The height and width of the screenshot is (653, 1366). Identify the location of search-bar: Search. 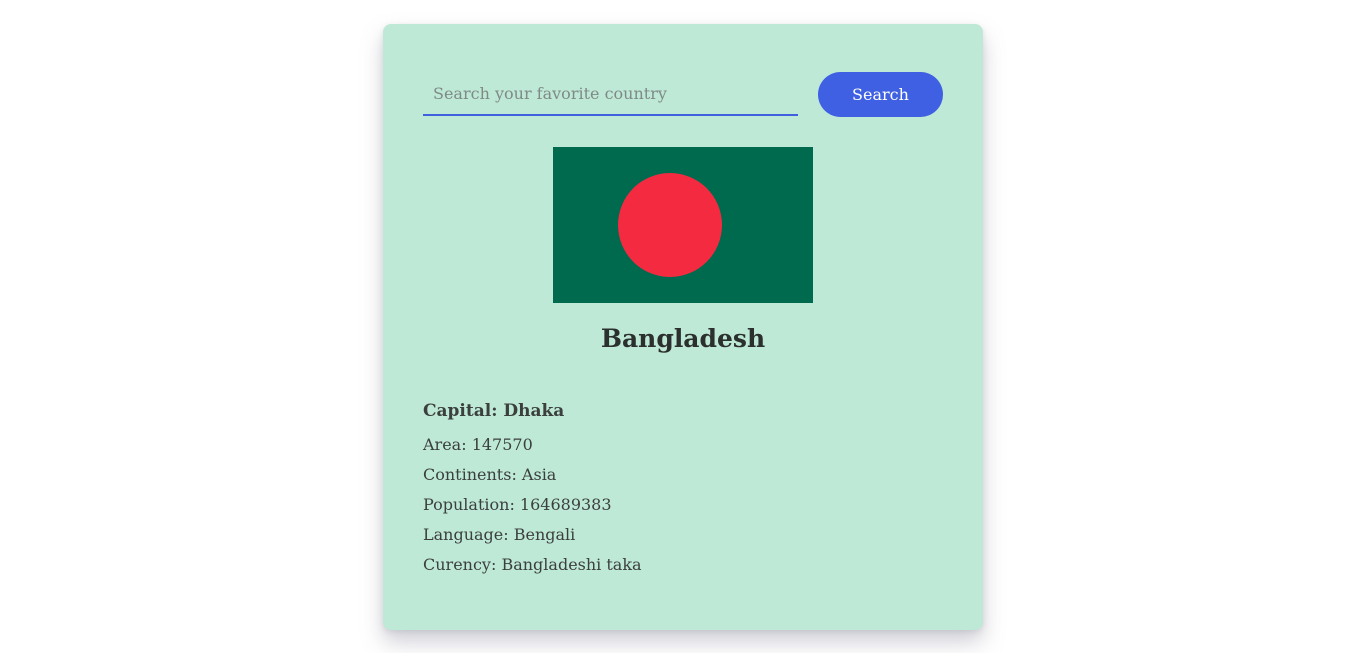
(683, 95).